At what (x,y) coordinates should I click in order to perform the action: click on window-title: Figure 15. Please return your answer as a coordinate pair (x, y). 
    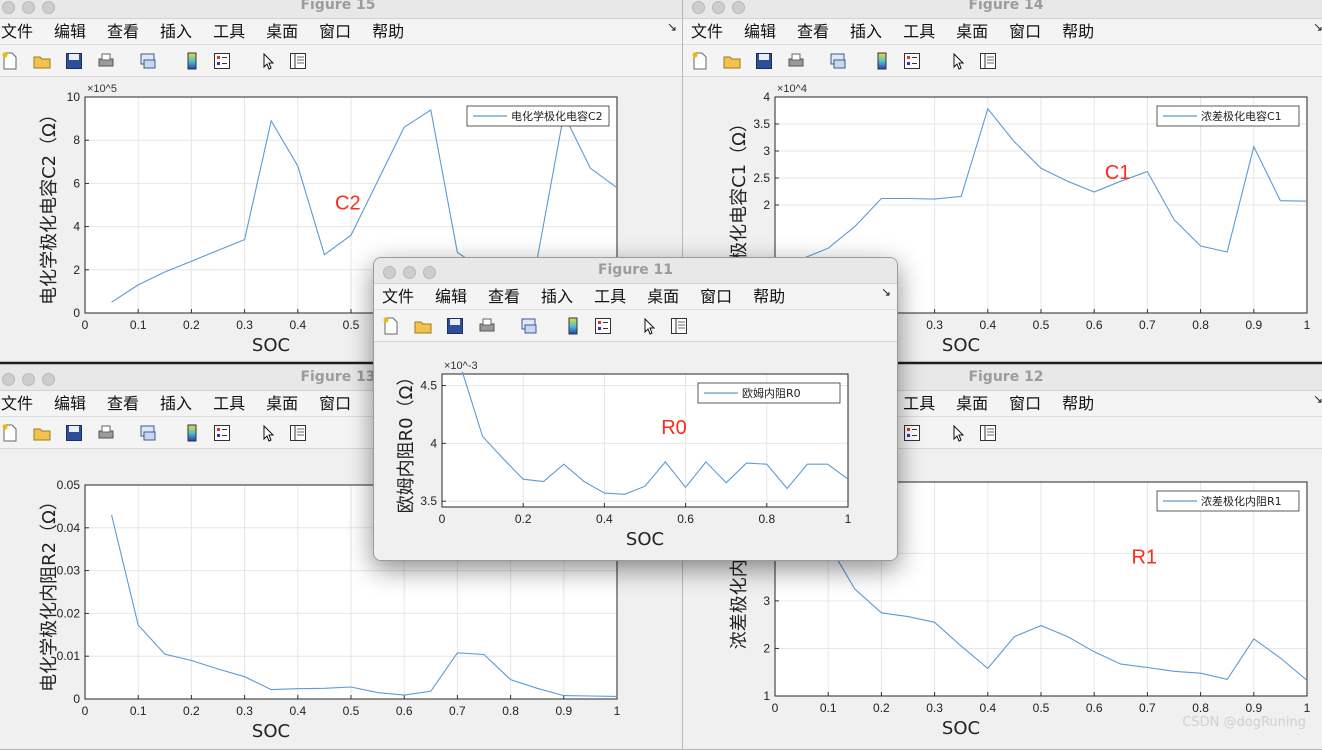
    Looking at the image, I should click on (338, 6).